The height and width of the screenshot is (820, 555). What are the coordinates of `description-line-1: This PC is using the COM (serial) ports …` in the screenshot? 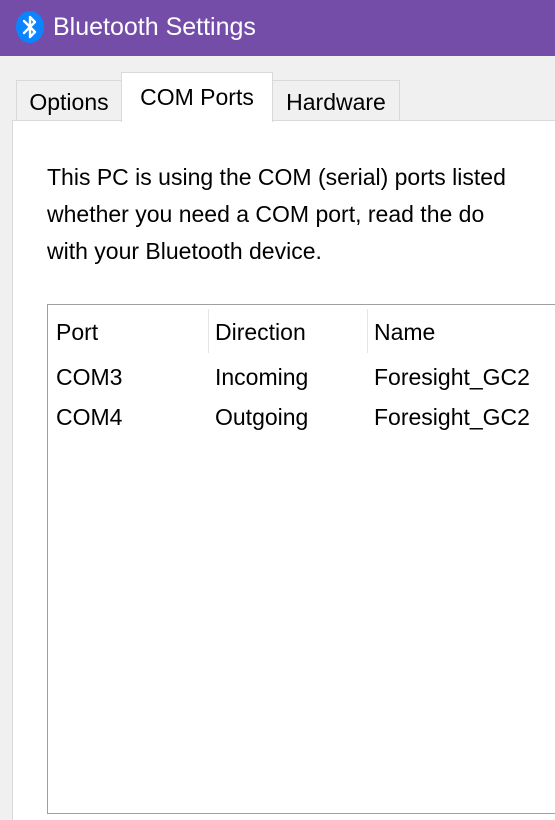 It's located at (276, 177).